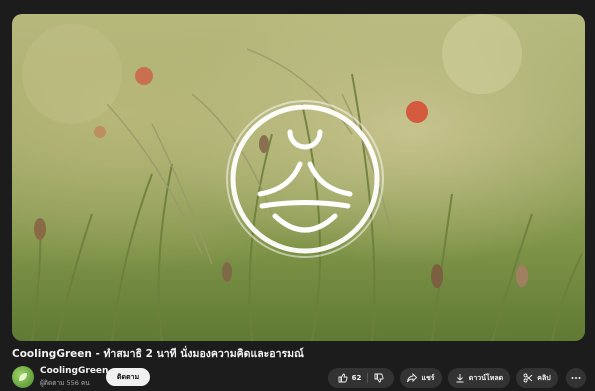 The image size is (595, 391). Describe the element at coordinates (74, 371) in the screenshot. I see `channel-name: CoolingGreen` at that location.